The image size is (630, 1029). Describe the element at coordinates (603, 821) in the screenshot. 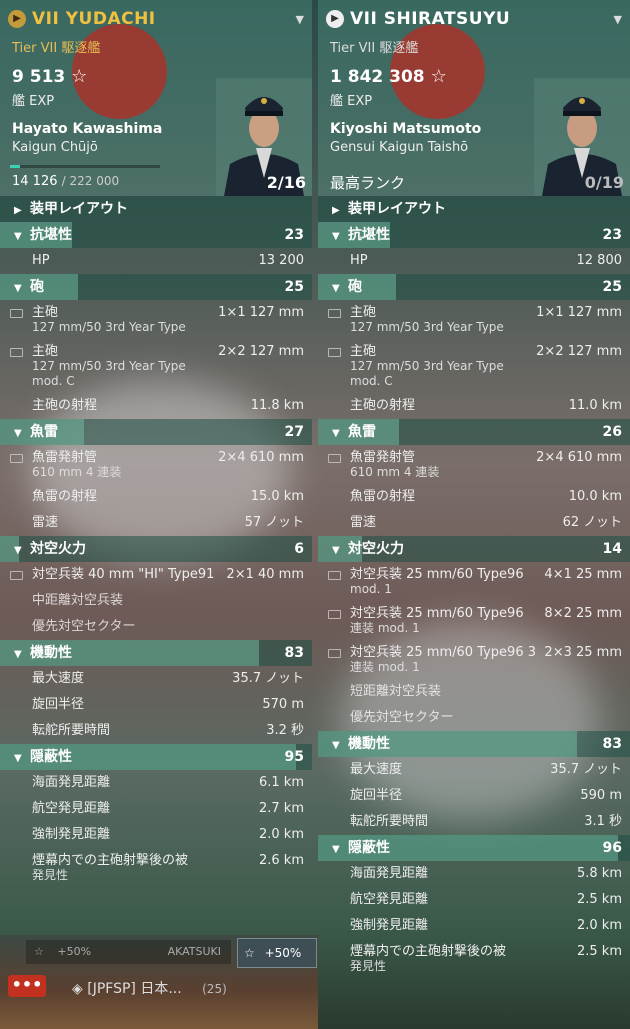

I see `stat-value: 3.1 秒` at that location.